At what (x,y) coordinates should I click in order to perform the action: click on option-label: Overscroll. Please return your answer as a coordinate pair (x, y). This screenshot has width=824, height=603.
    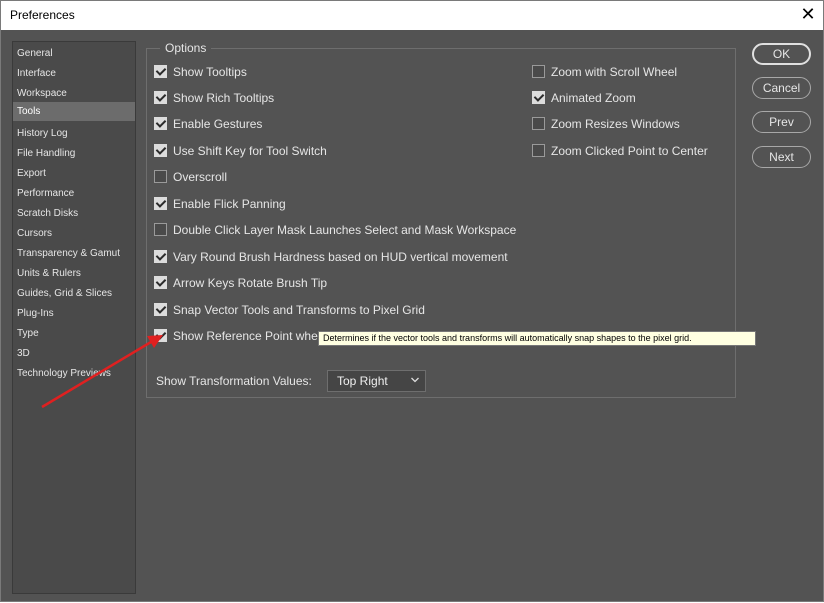
    Looking at the image, I should click on (200, 177).